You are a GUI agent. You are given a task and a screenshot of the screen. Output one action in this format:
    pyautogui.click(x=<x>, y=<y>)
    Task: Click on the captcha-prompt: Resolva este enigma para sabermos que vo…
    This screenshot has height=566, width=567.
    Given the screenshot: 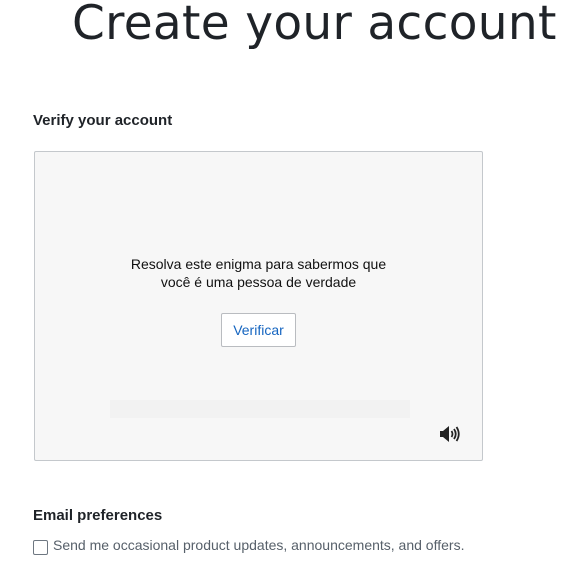 What is the action you would take?
    pyautogui.click(x=258, y=273)
    